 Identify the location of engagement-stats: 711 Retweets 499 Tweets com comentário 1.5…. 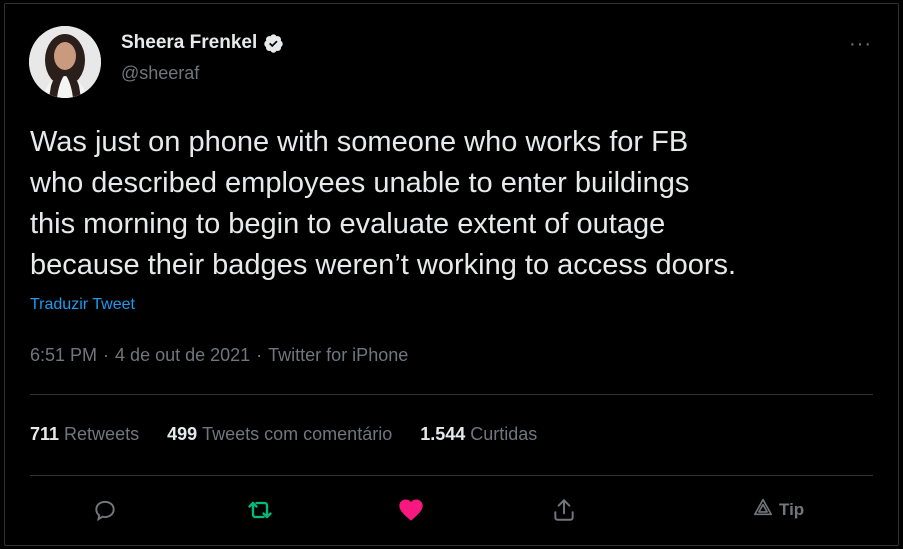
(283, 434).